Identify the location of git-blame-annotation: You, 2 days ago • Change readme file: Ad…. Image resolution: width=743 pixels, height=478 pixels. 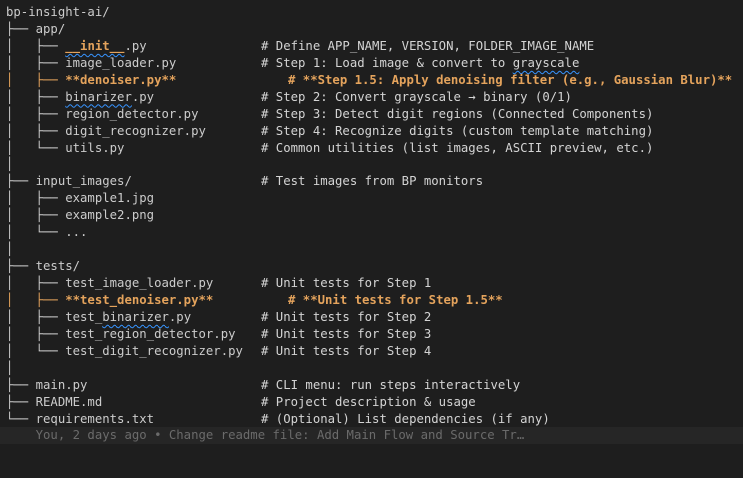
(265, 435).